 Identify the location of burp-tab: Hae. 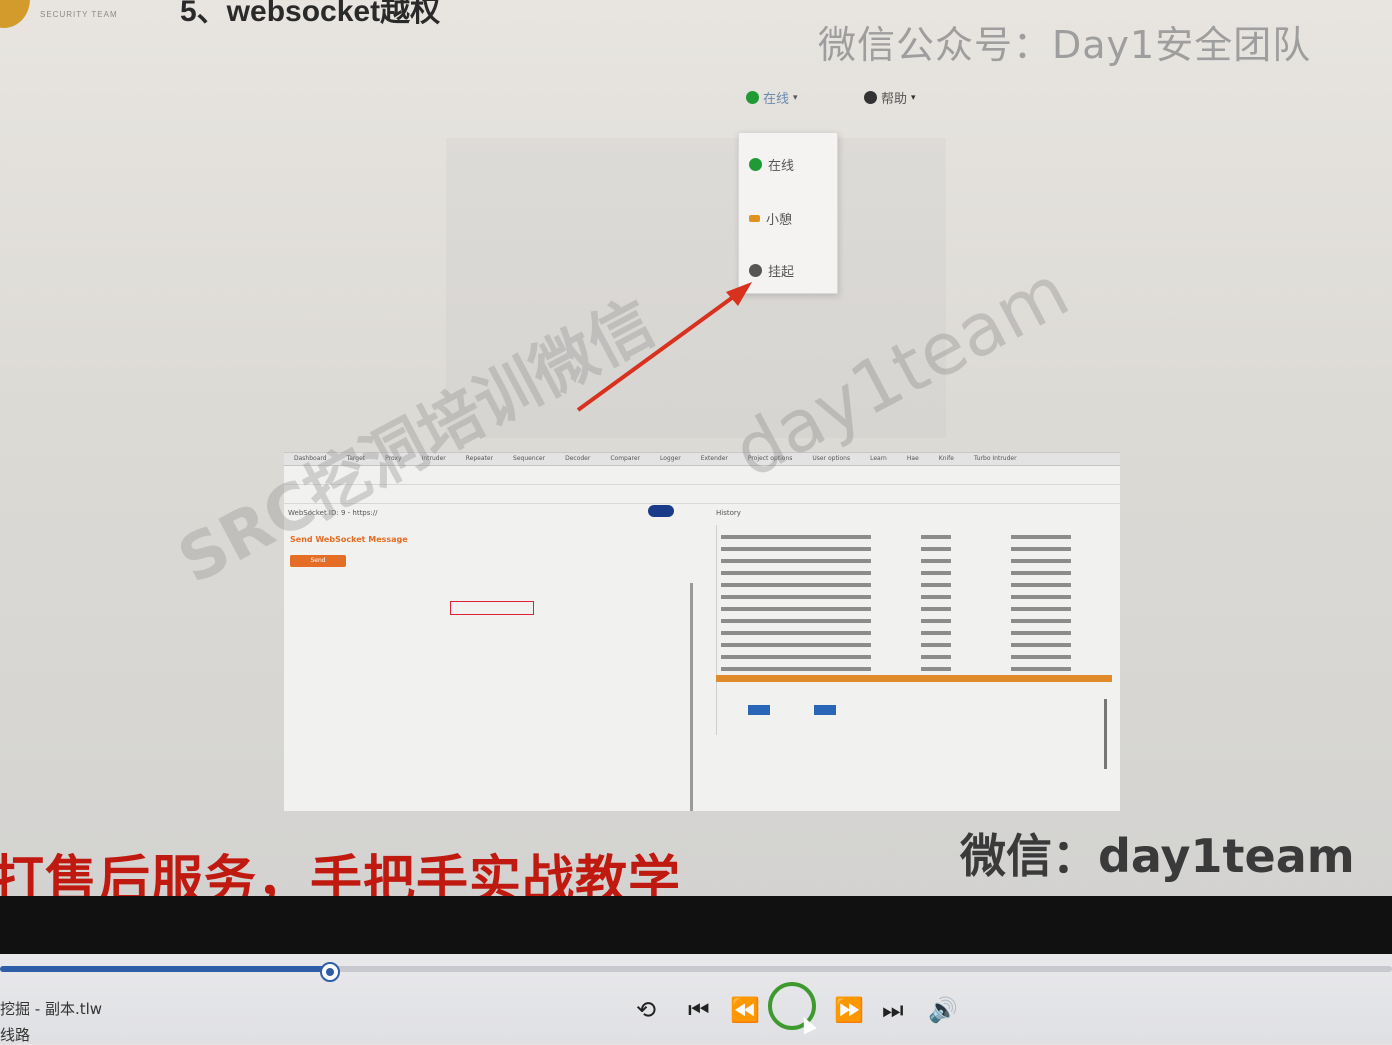
(913, 459).